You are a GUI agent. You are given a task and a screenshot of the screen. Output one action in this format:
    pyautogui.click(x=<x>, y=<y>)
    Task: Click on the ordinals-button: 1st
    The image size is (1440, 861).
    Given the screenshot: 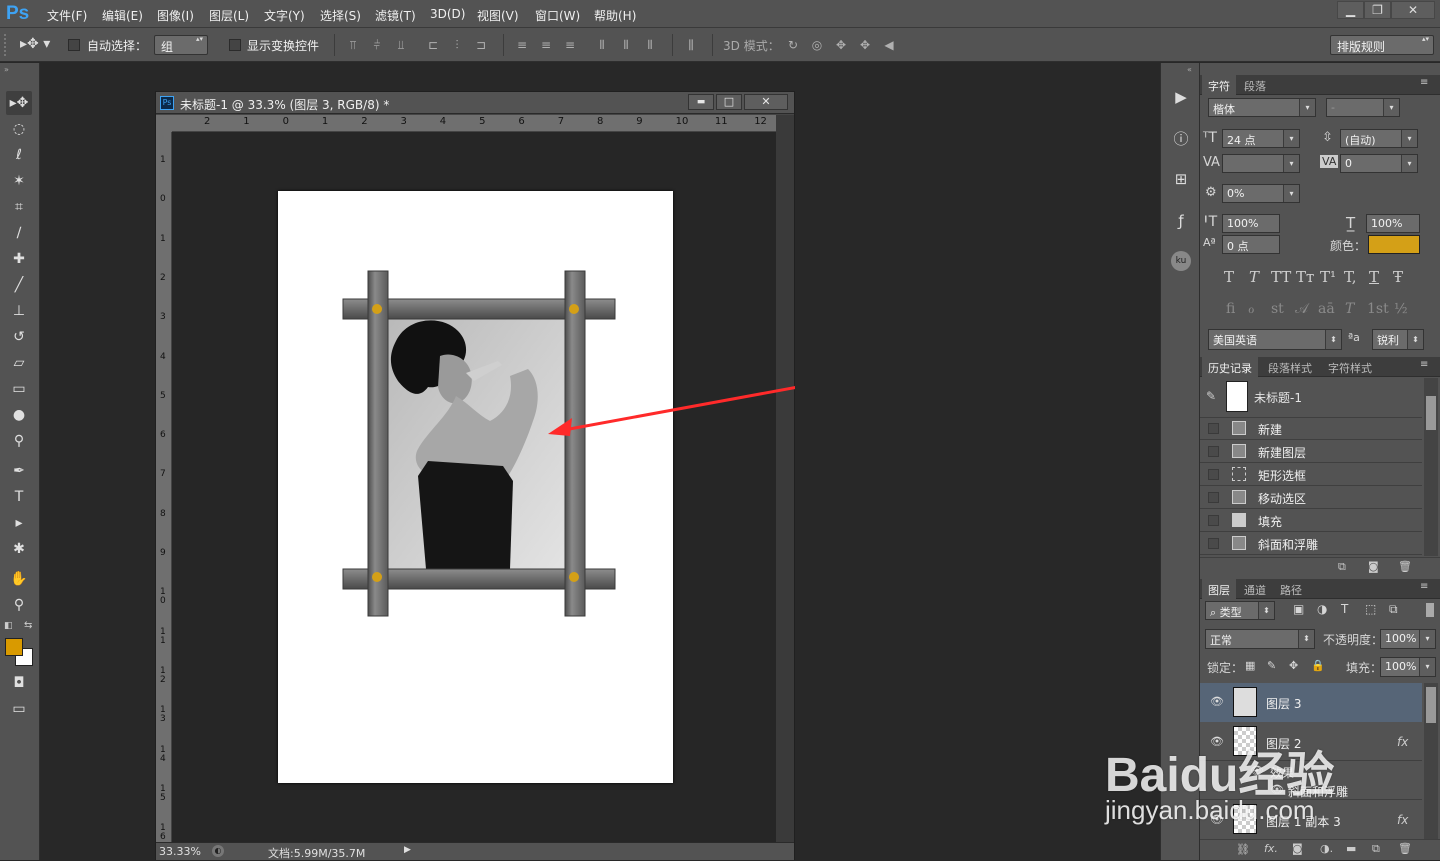 What is the action you would take?
    pyautogui.click(x=1378, y=309)
    